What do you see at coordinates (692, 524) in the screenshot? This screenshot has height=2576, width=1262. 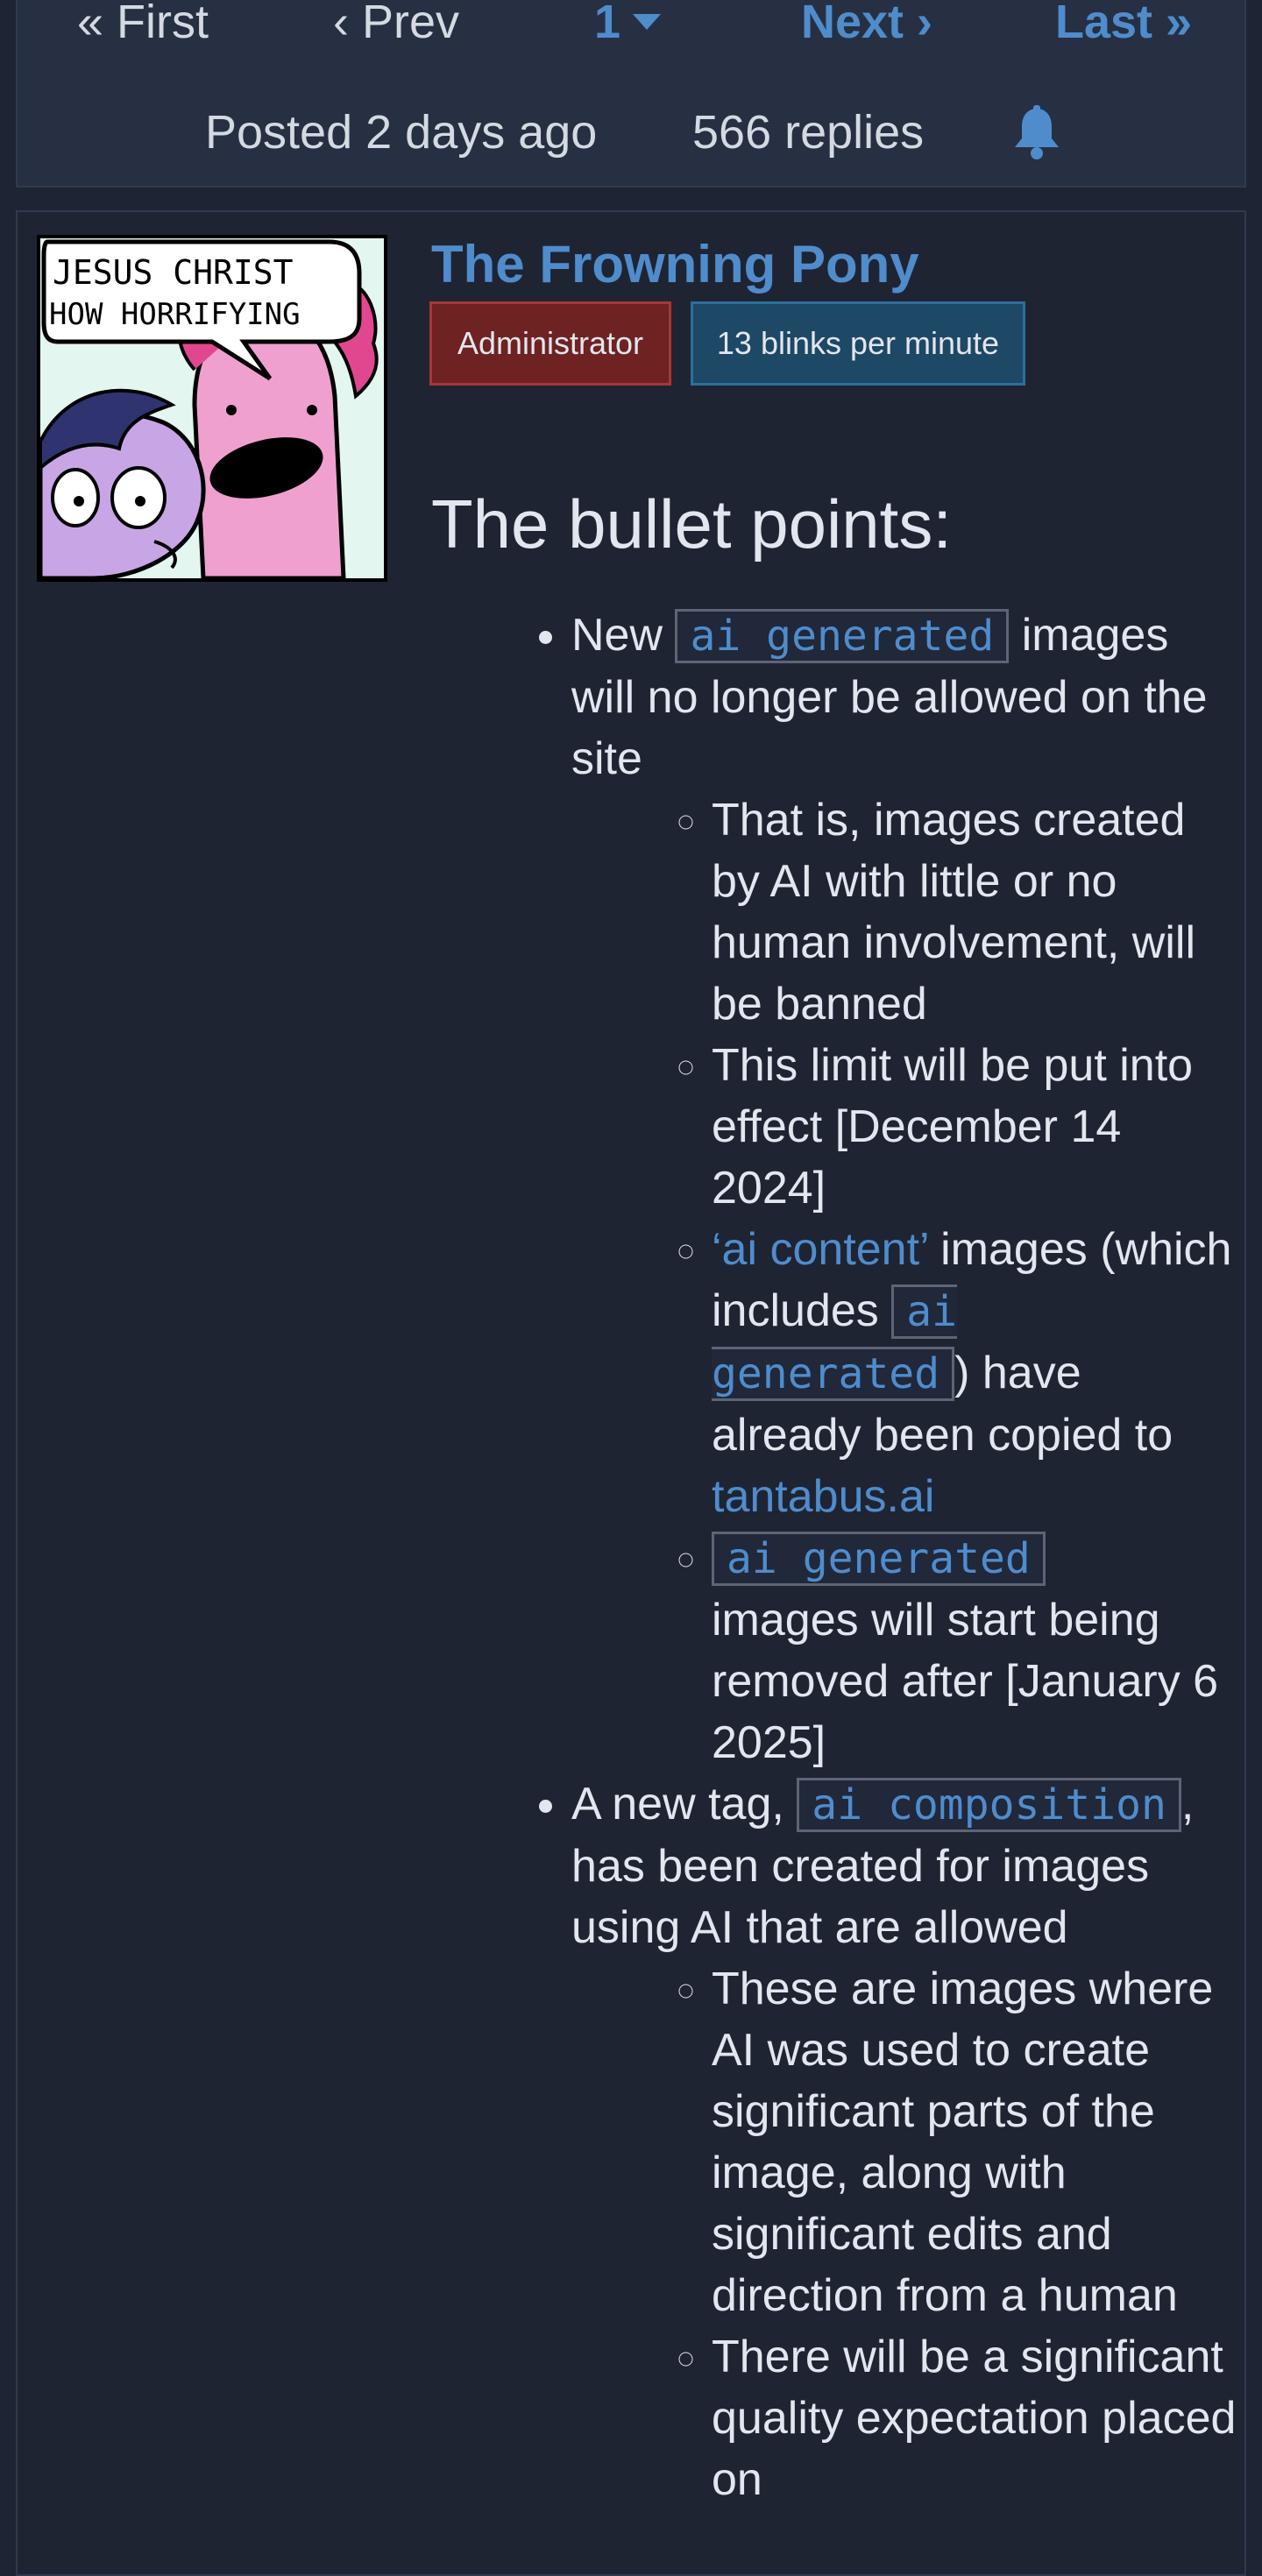 I see `post-heading: The bullet points:` at bounding box center [692, 524].